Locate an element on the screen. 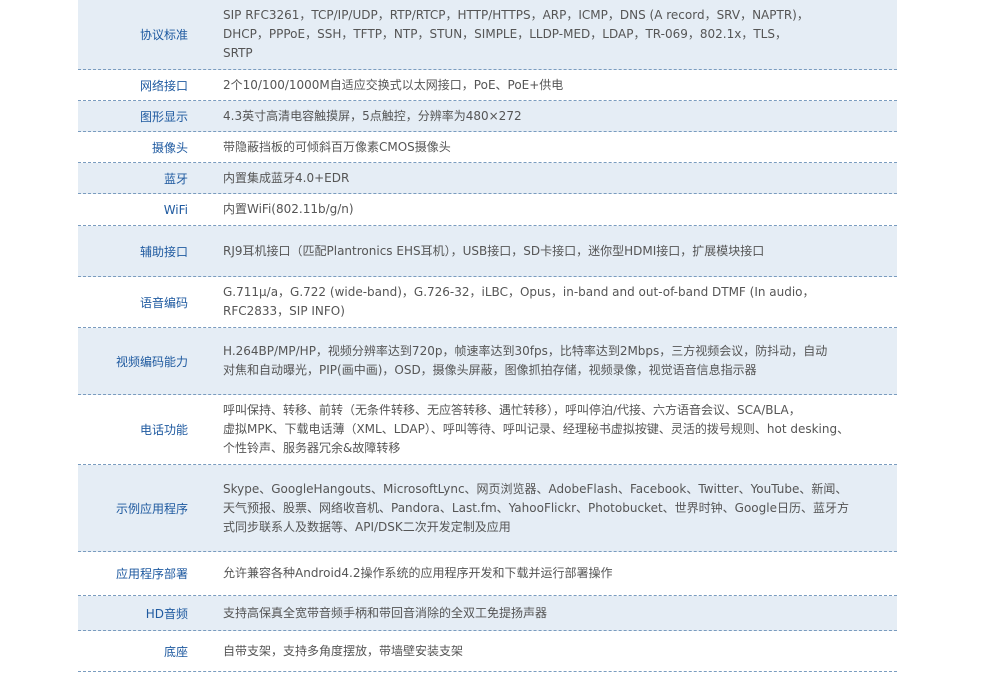  spec-label: 底座 is located at coordinates (175, 651).